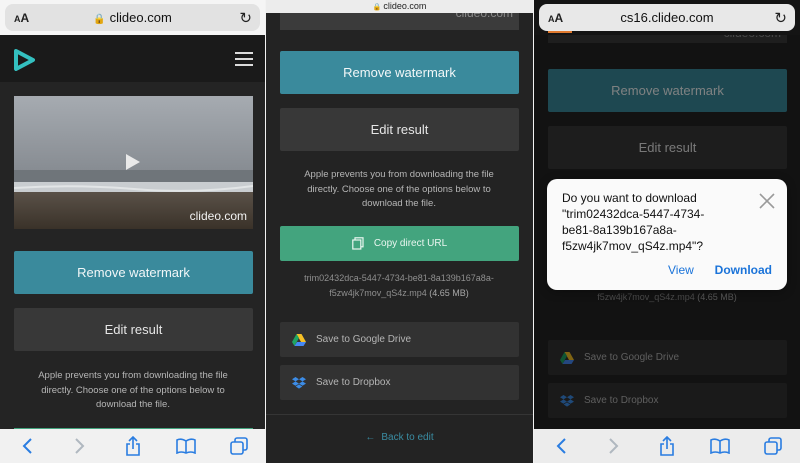 This screenshot has height=463, width=800. What do you see at coordinates (629, 198) in the screenshot?
I see `dialog-line: Do you want to download` at bounding box center [629, 198].